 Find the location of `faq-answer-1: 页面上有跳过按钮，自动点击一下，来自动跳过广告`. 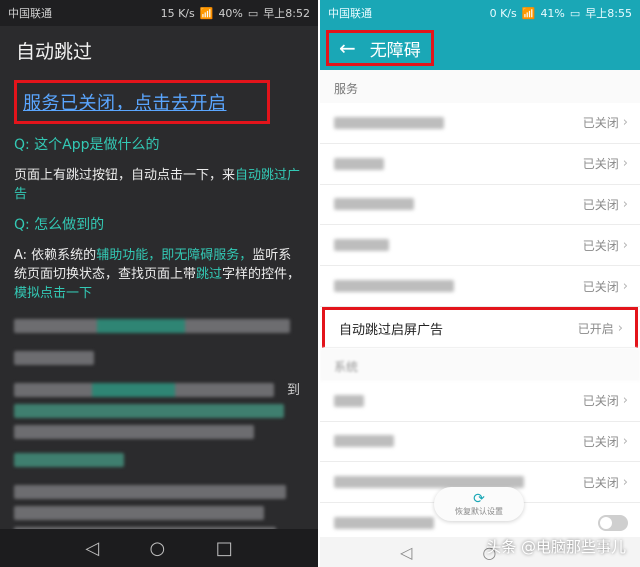

faq-answer-1: 页面上有跳过按钮，自动点击一下，来自动跳过广告 is located at coordinates (159, 185).